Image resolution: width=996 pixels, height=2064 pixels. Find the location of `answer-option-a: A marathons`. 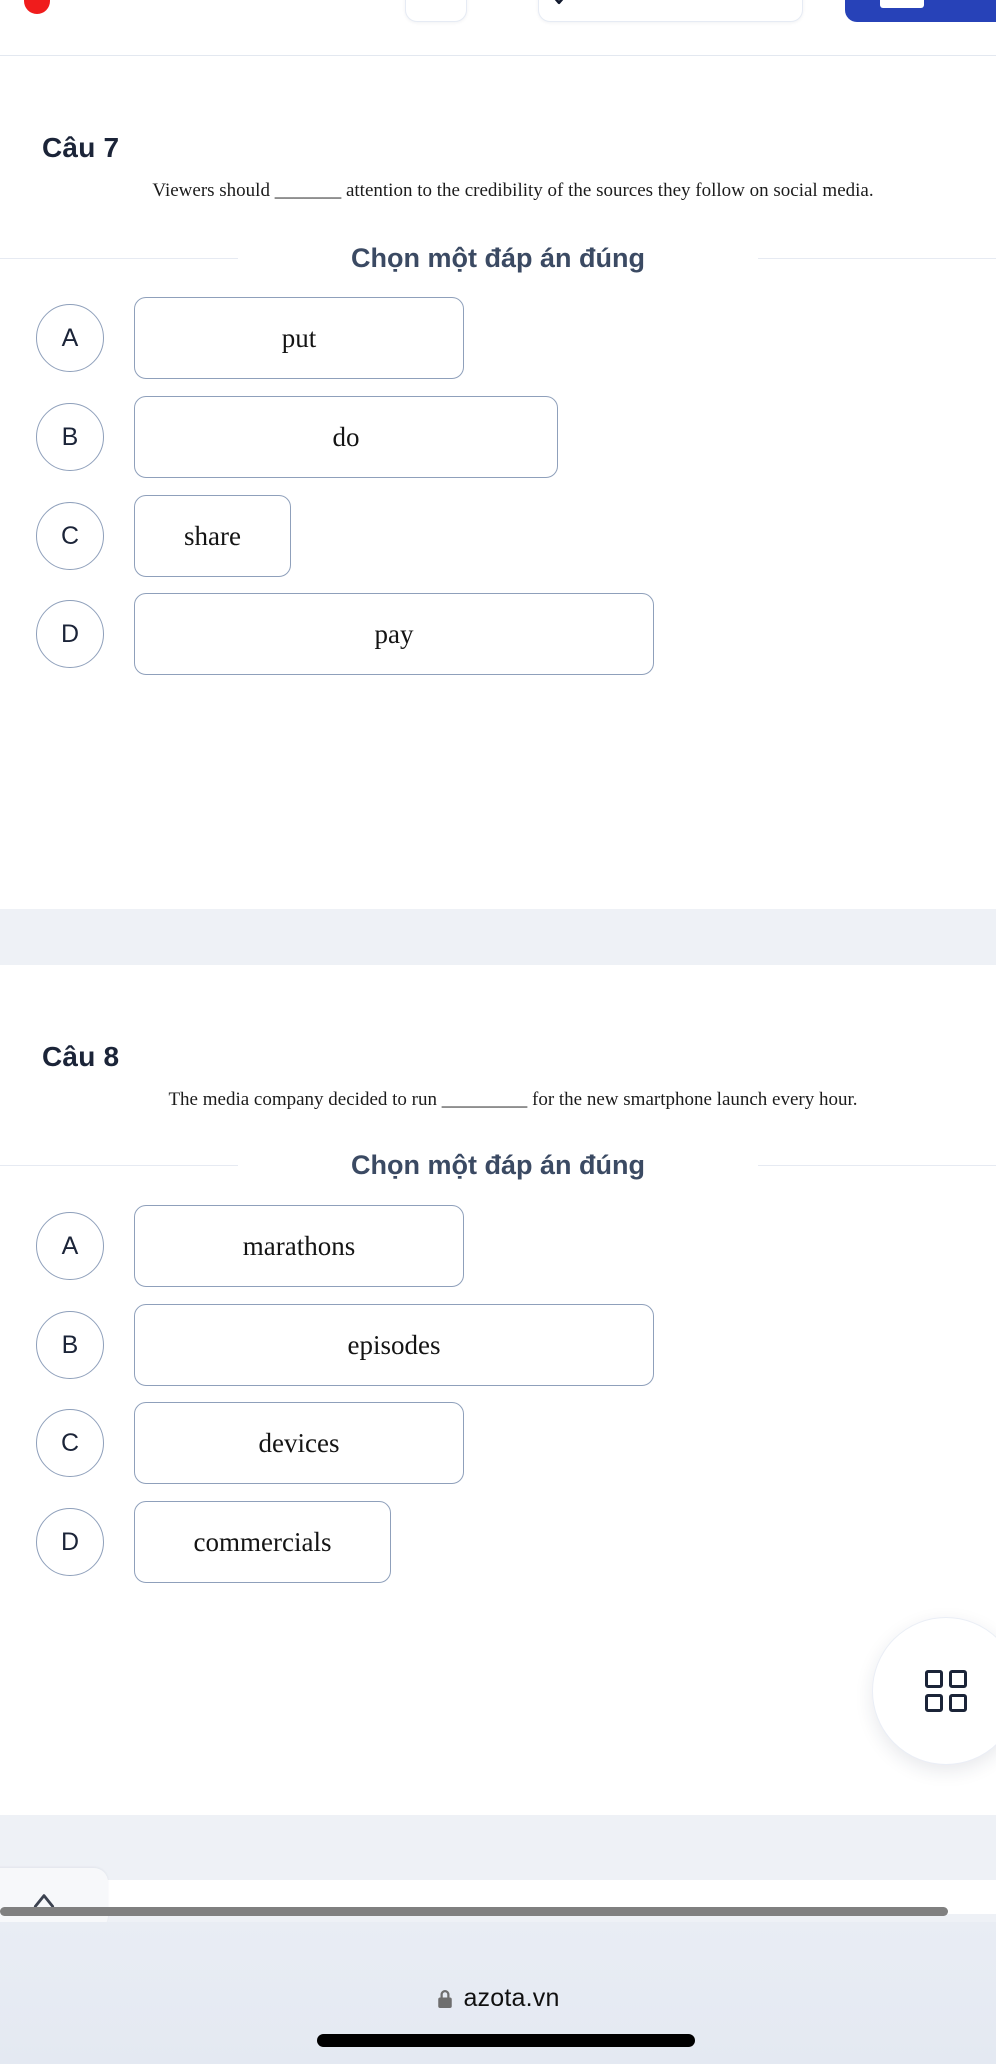

answer-option-a: A marathons is located at coordinates (232, 1246).